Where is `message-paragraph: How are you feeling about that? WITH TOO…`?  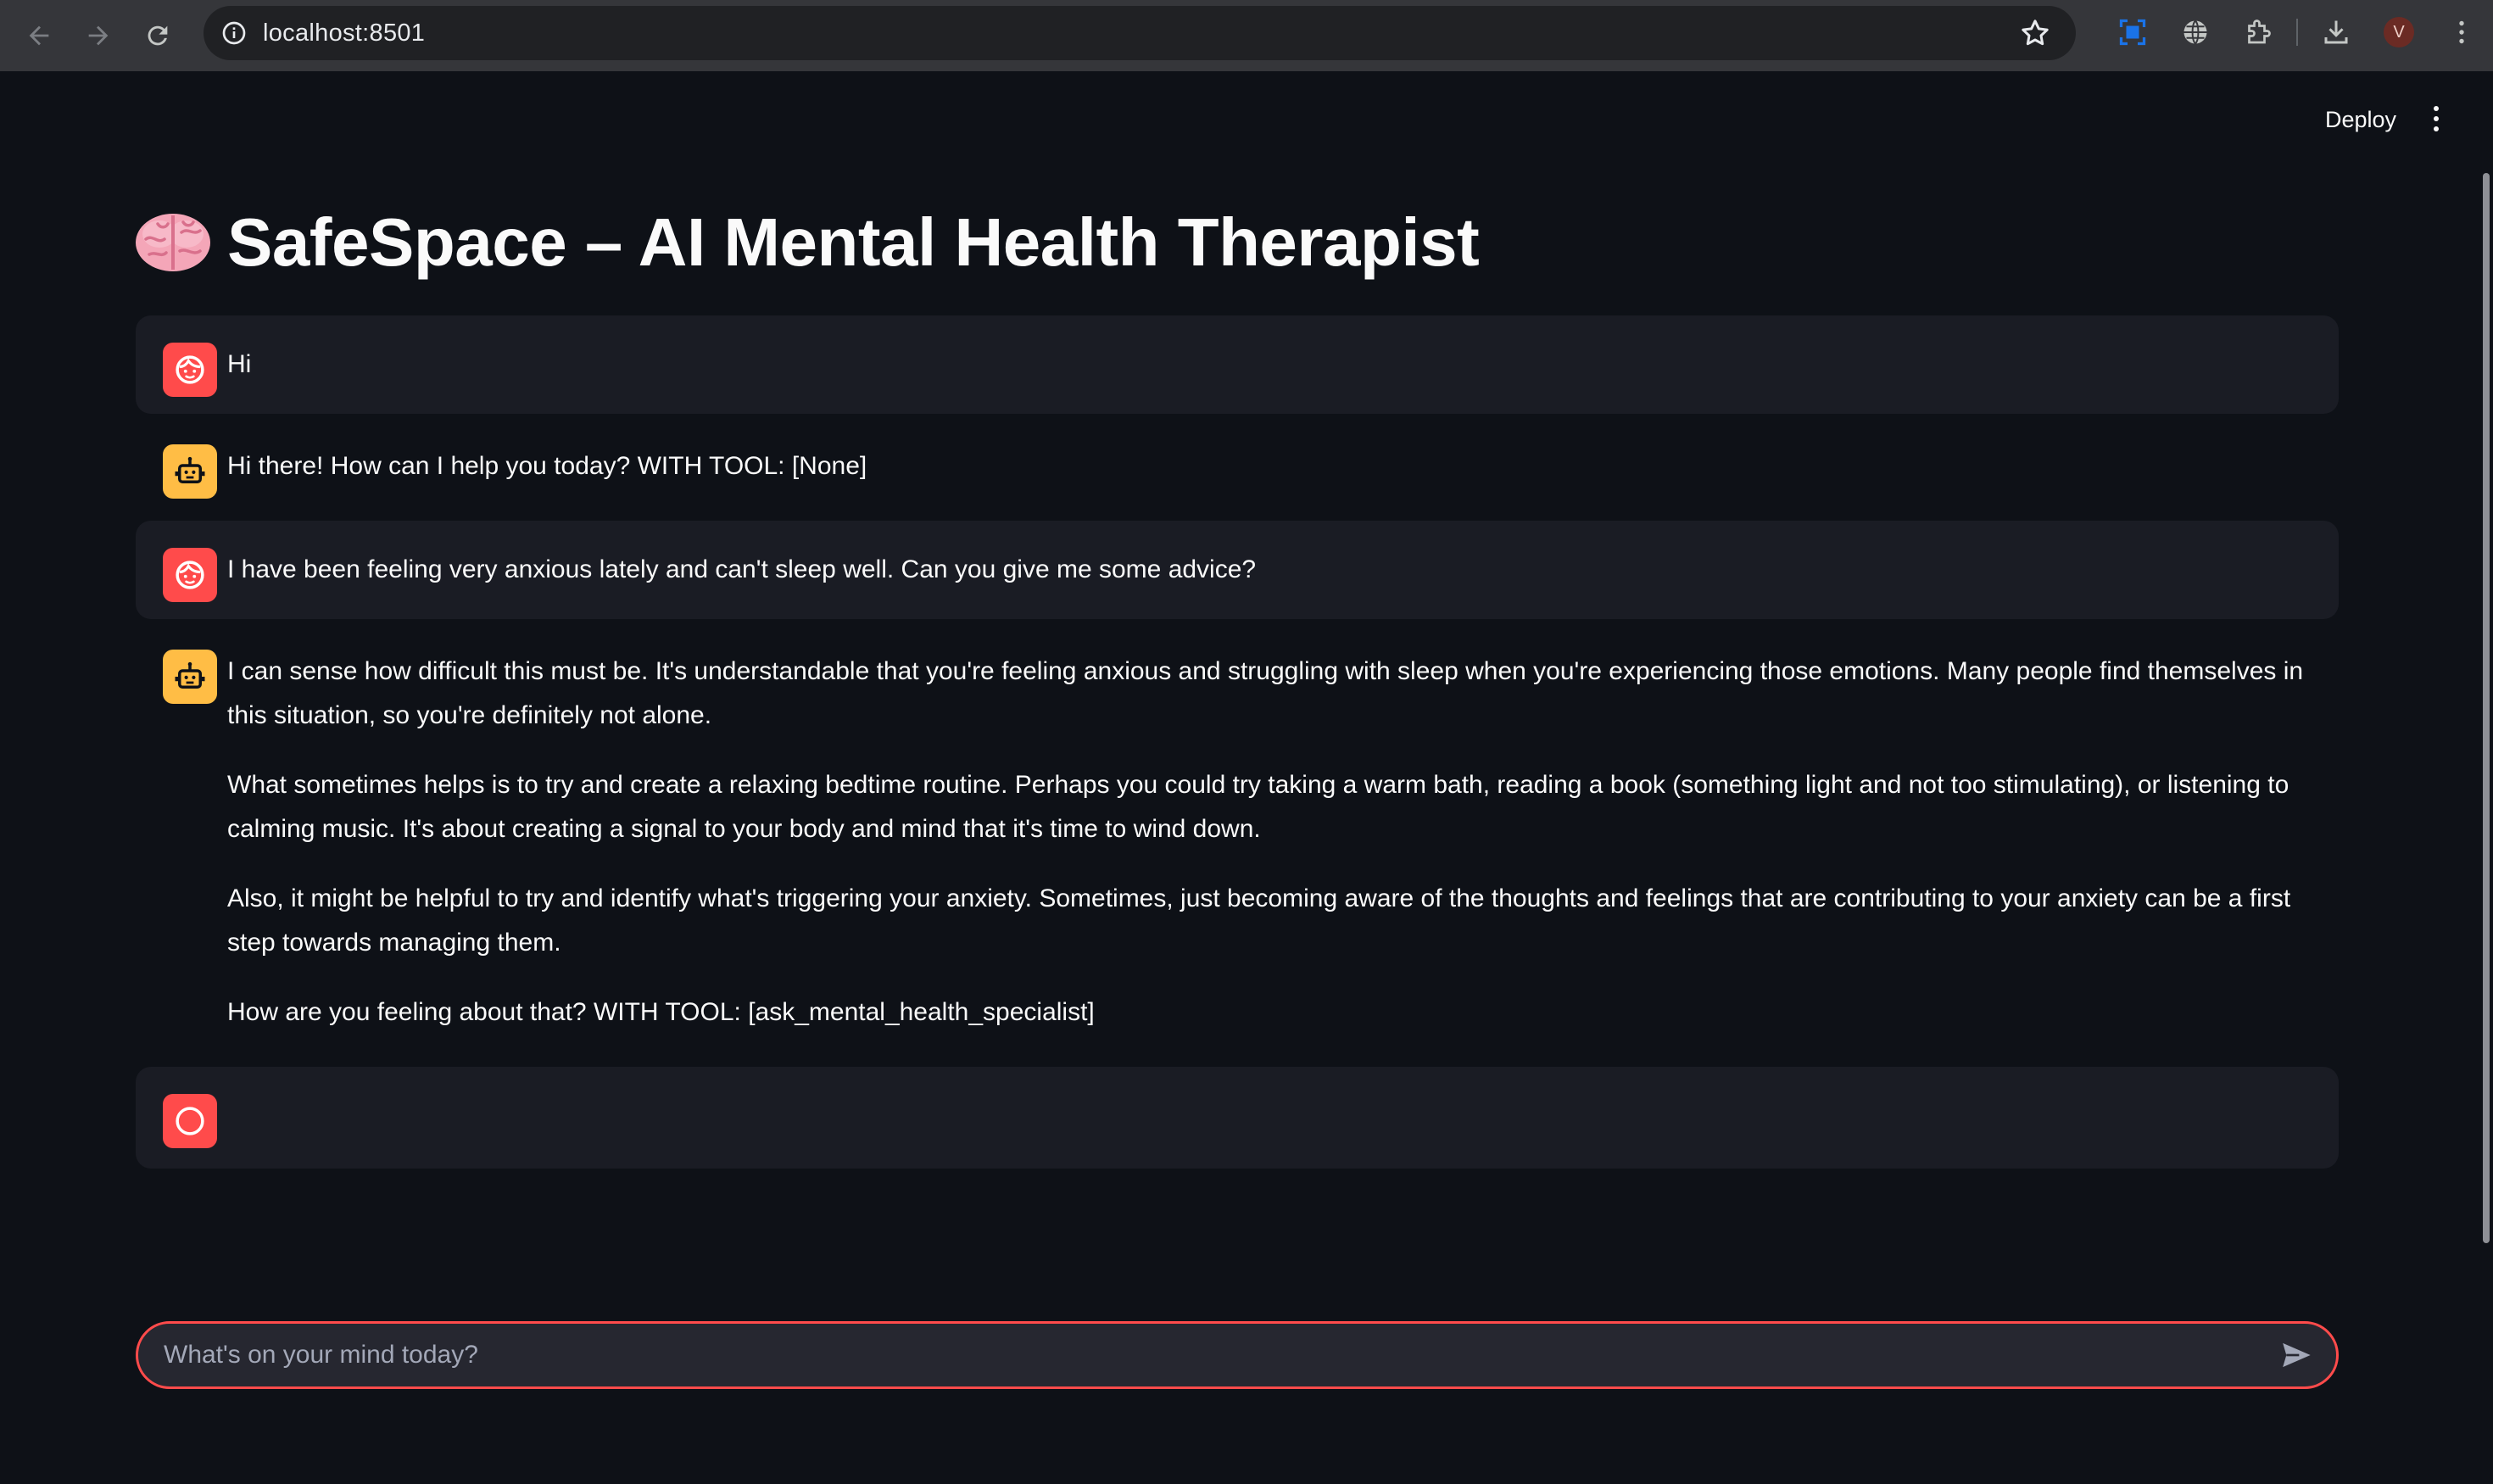 message-paragraph: How are you feeling about that? WITH TOO… is located at coordinates (661, 1012).